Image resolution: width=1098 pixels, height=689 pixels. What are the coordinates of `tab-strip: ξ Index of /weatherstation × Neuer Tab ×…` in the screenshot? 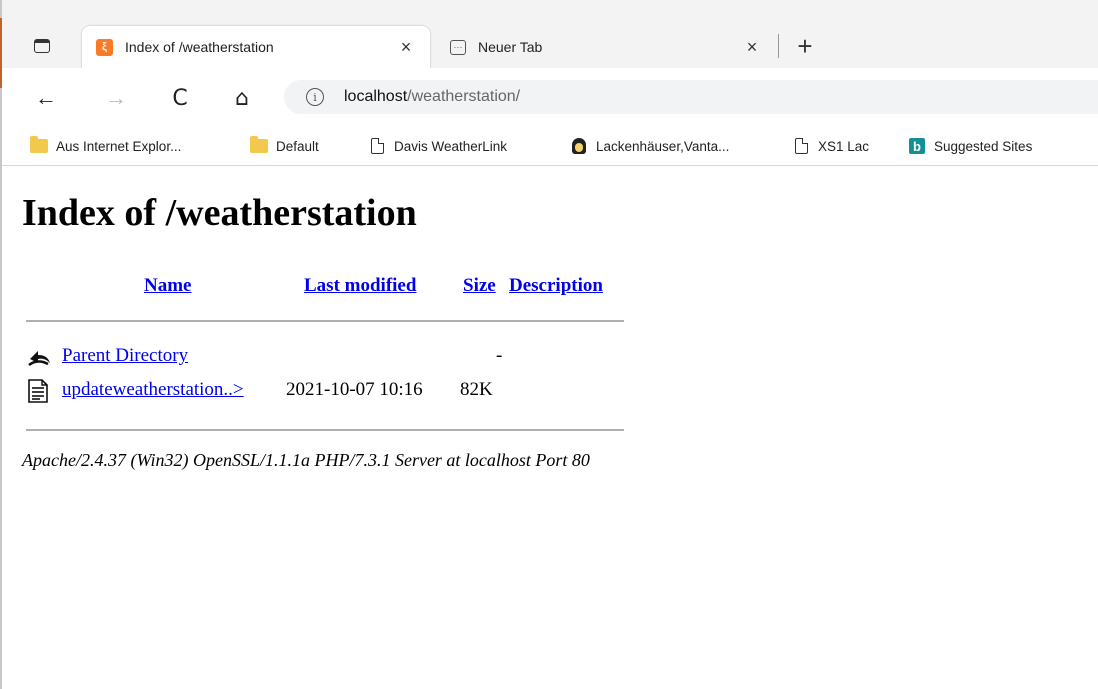 It's located at (550, 34).